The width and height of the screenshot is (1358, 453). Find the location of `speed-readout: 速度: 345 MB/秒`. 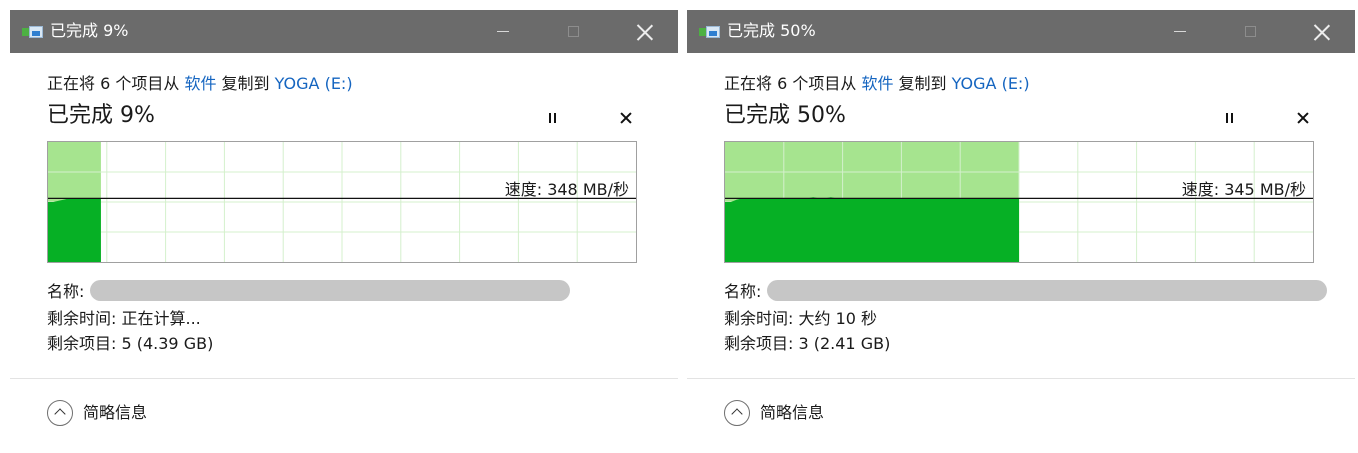

speed-readout: 速度: 345 MB/秒 is located at coordinates (1243, 189).